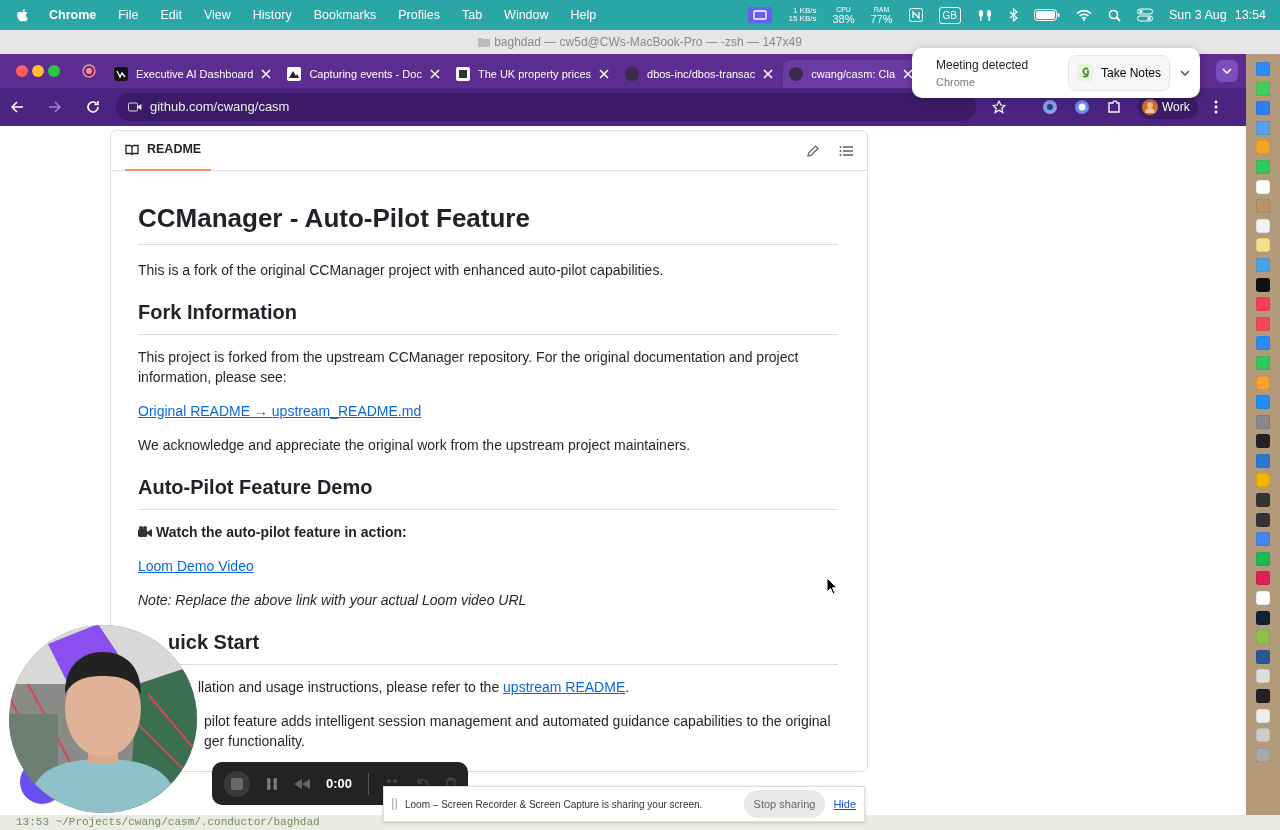 The image size is (1280, 830). What do you see at coordinates (217, 15) in the screenshot?
I see `menu-item: View` at bounding box center [217, 15].